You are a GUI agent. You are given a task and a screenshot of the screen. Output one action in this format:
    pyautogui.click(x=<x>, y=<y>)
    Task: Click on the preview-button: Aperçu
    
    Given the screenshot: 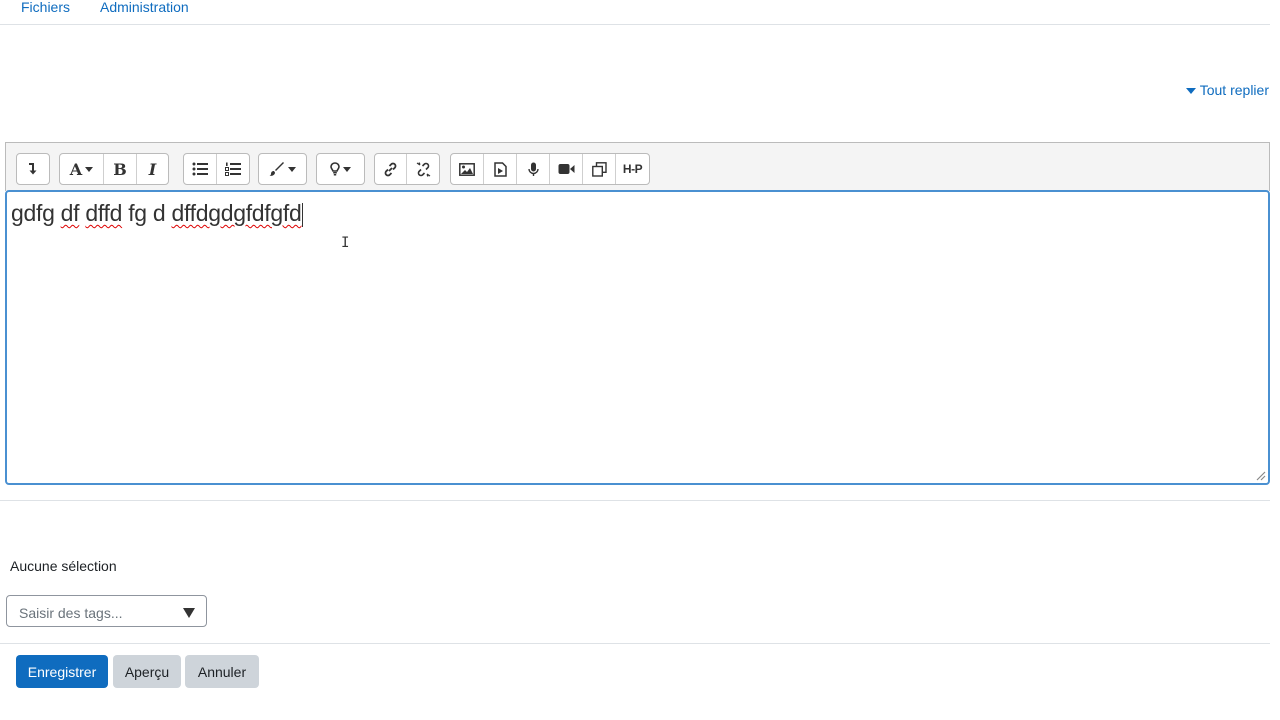 What is the action you would take?
    pyautogui.click(x=147, y=671)
    